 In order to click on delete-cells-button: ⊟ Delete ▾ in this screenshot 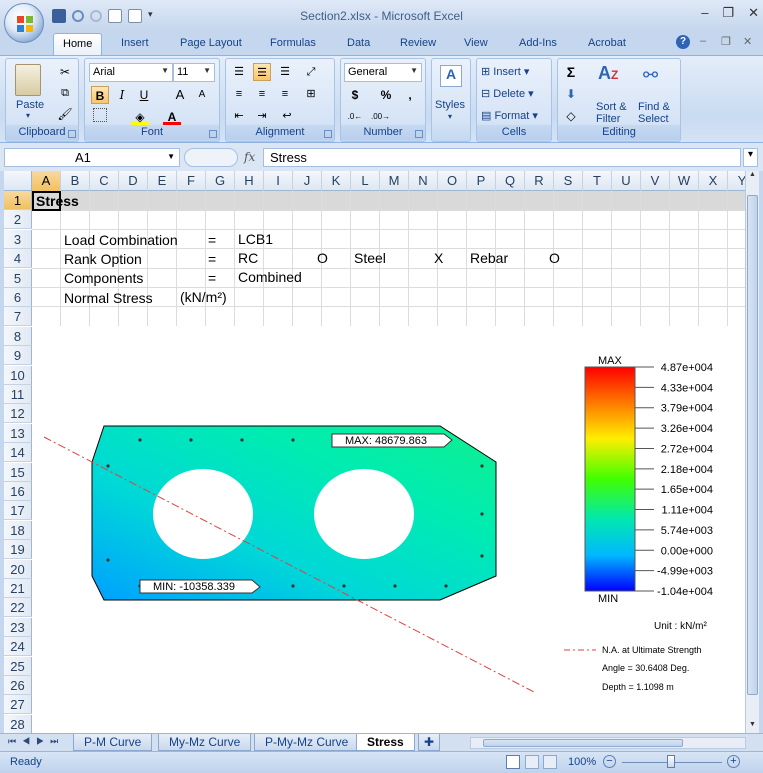, I will do `click(507, 93)`.